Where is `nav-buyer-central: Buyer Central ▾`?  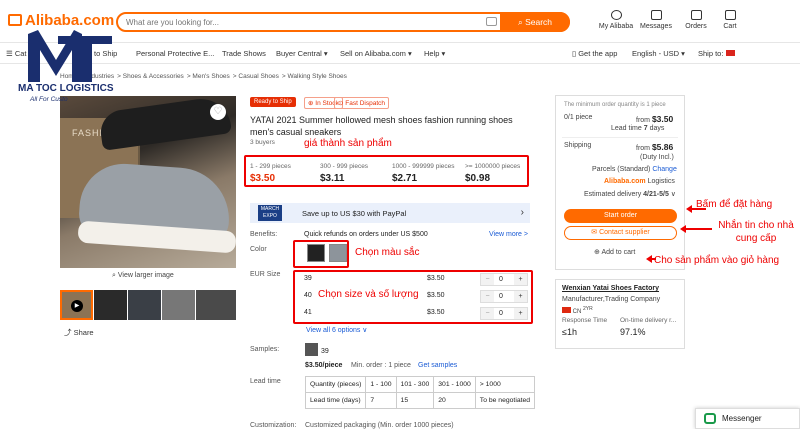 nav-buyer-central: Buyer Central ▾ is located at coordinates (302, 53).